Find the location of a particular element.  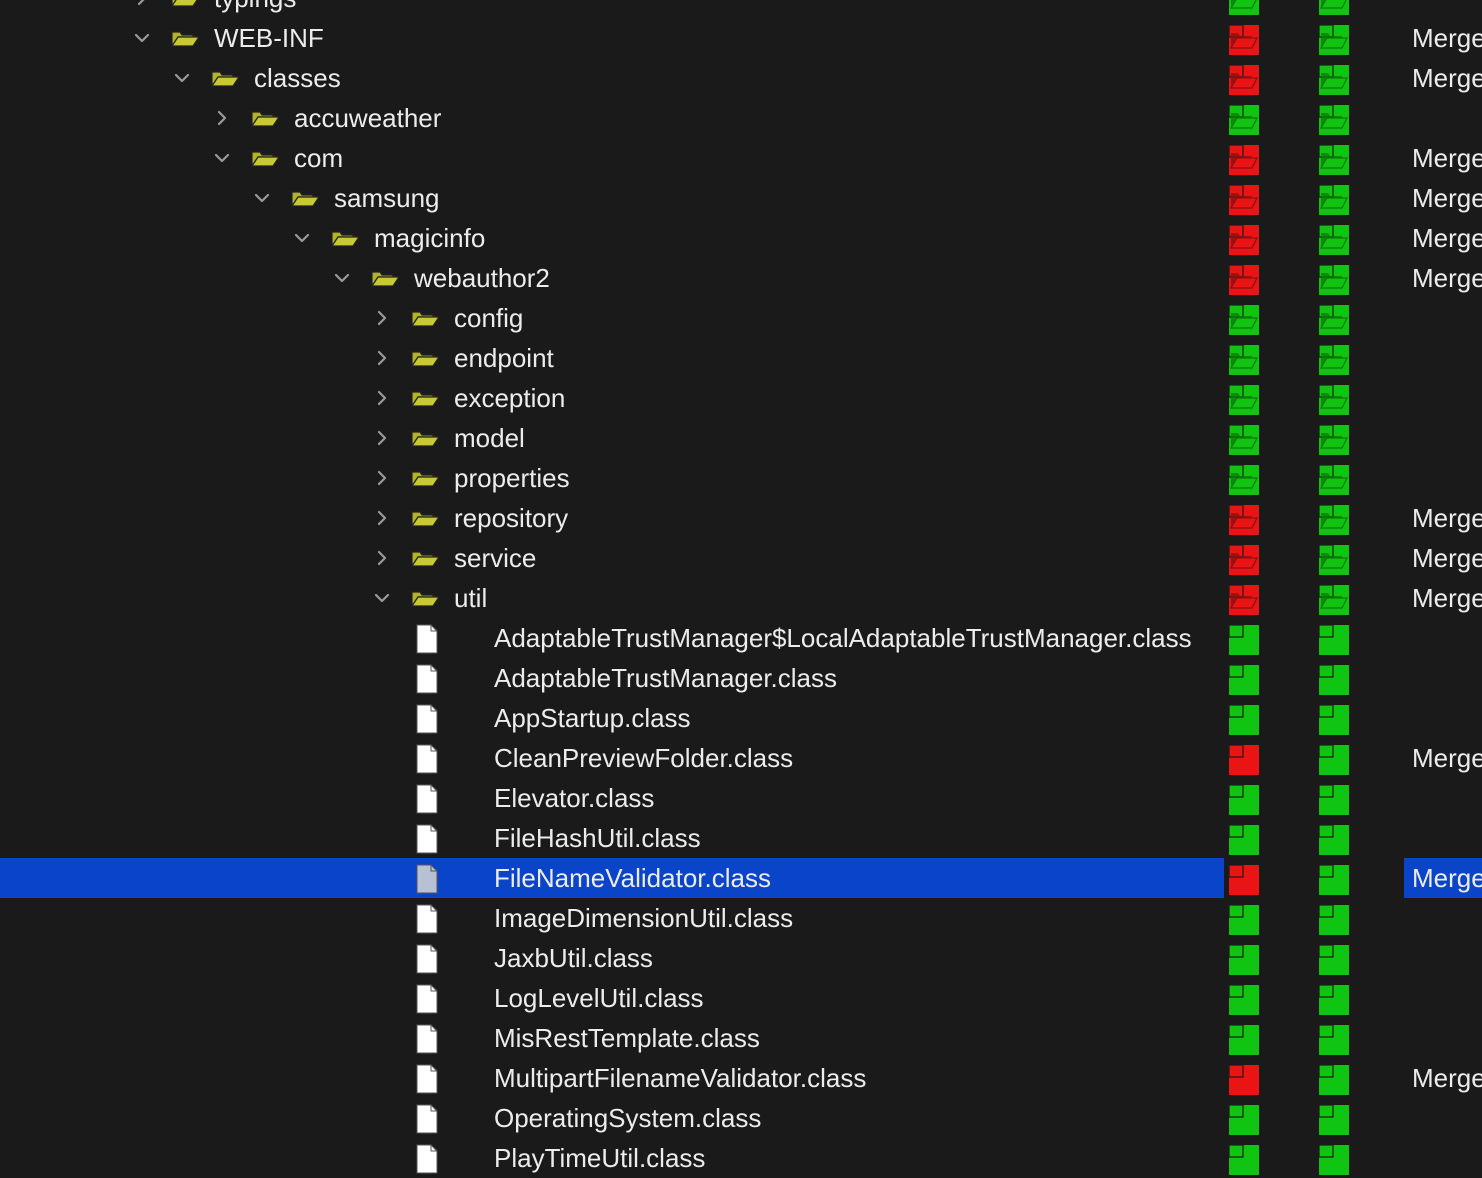

tree-file-row: AdaptableTrustManager.class is located at coordinates (741, 678).